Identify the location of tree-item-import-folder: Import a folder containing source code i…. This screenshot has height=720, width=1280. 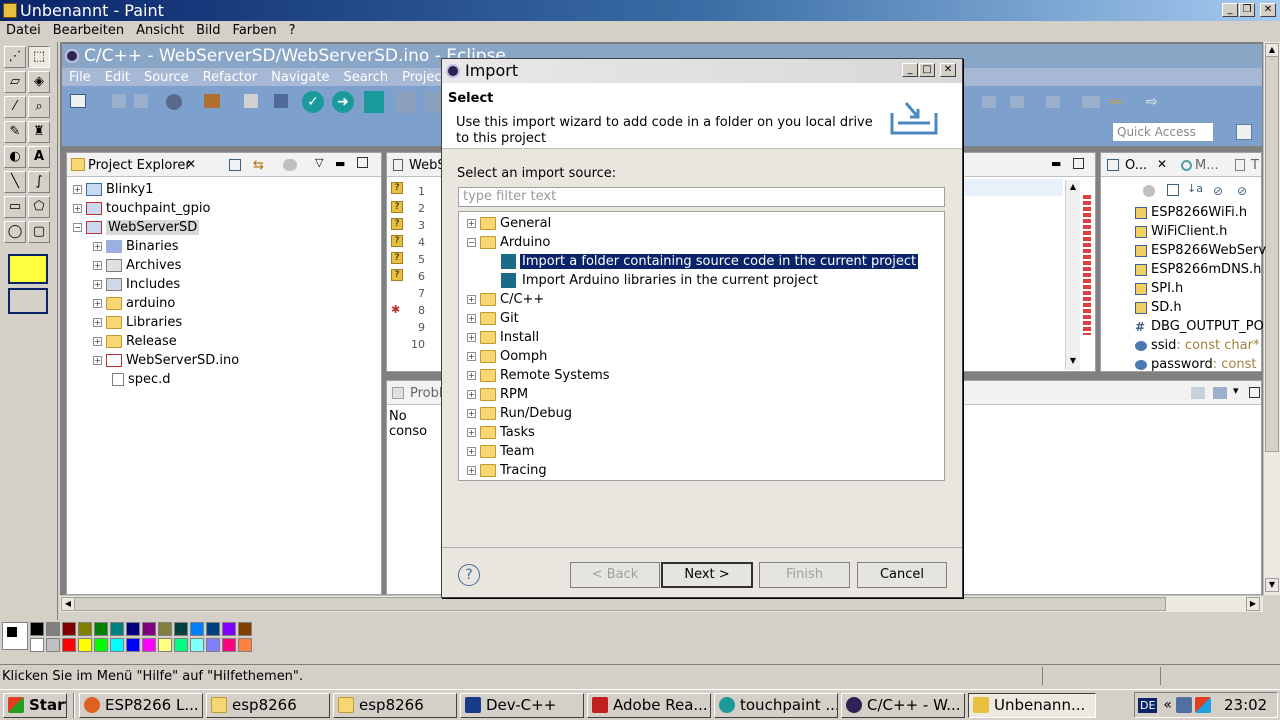
(710, 261).